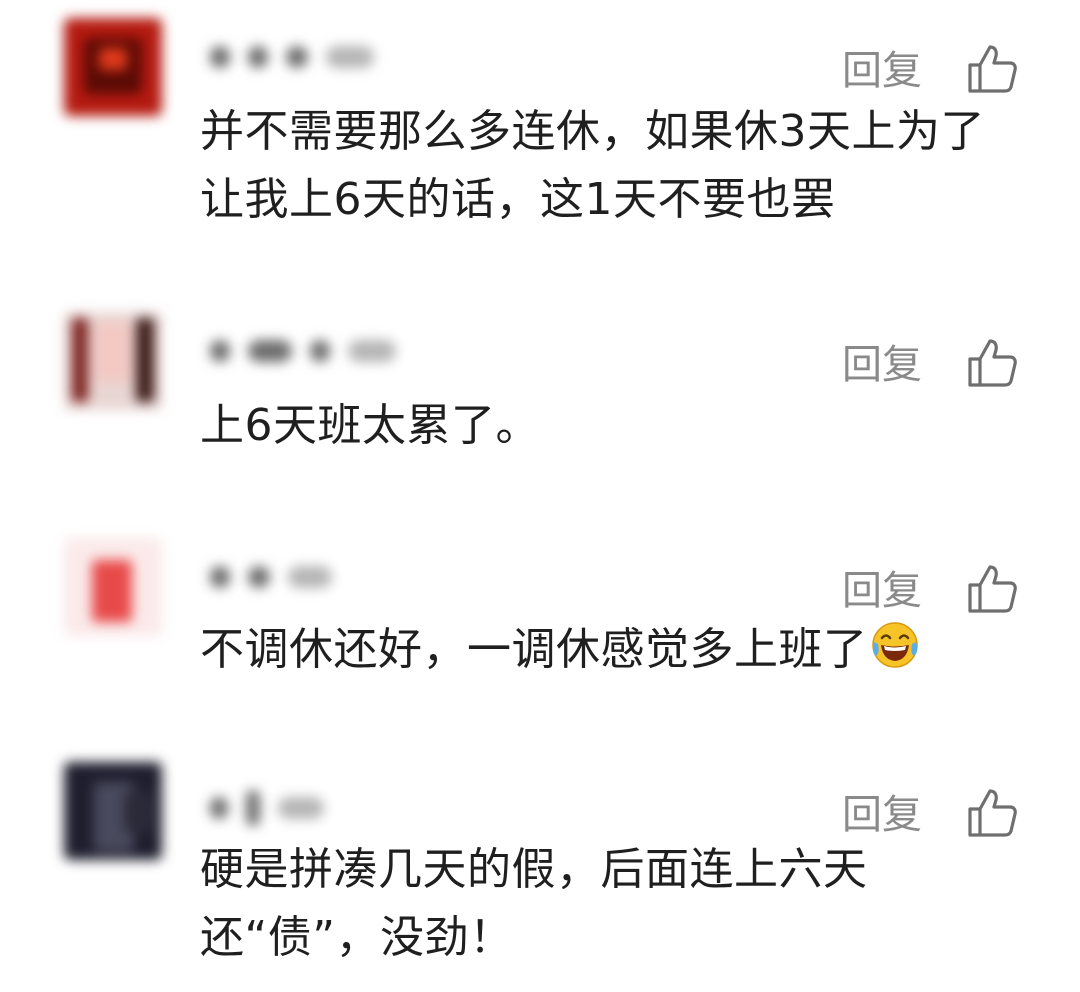 The height and width of the screenshot is (992, 1080). What do you see at coordinates (894, 645) in the screenshot?
I see `laughing-tears-emoji-icon` at bounding box center [894, 645].